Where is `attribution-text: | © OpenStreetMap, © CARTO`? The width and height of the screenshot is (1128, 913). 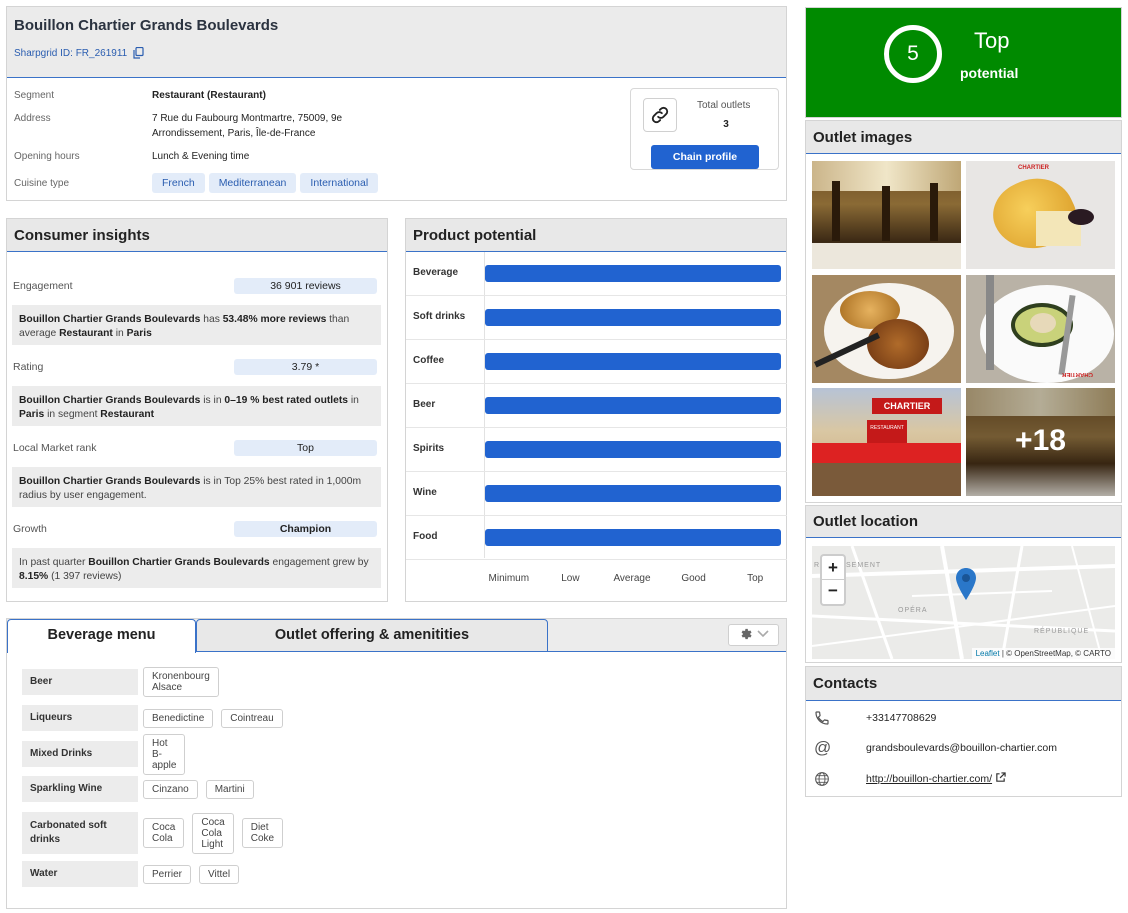 attribution-text: | © OpenStreetMap, © CARTO is located at coordinates (1055, 653).